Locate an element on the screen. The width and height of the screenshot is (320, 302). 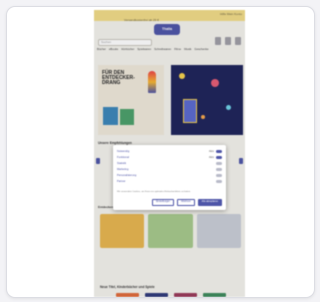
consent-option: Partner is located at coordinates (169, 182).